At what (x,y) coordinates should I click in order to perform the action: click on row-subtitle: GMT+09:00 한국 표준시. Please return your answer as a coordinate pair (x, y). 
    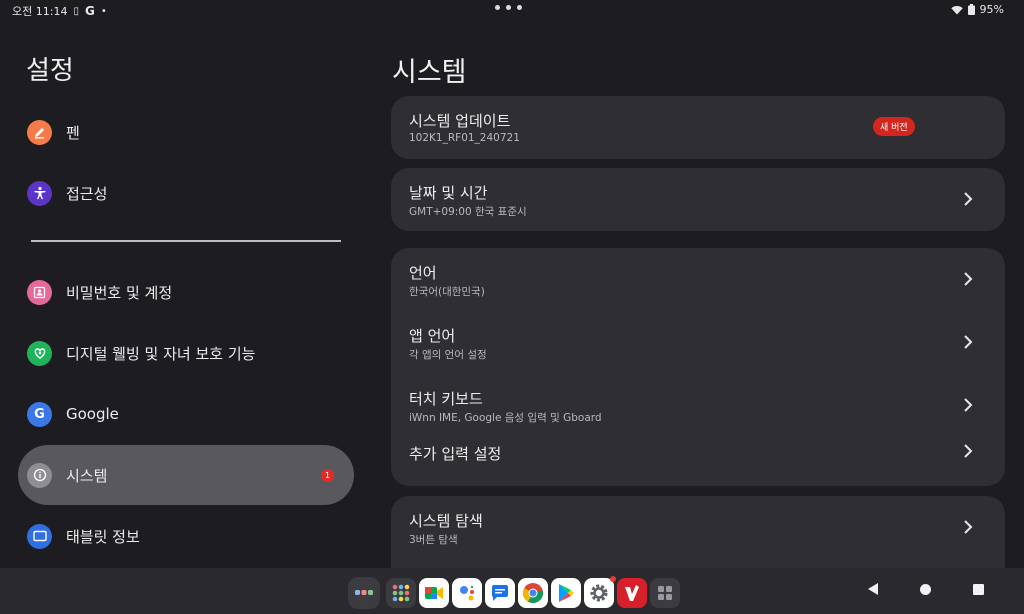
    Looking at the image, I should click on (468, 212).